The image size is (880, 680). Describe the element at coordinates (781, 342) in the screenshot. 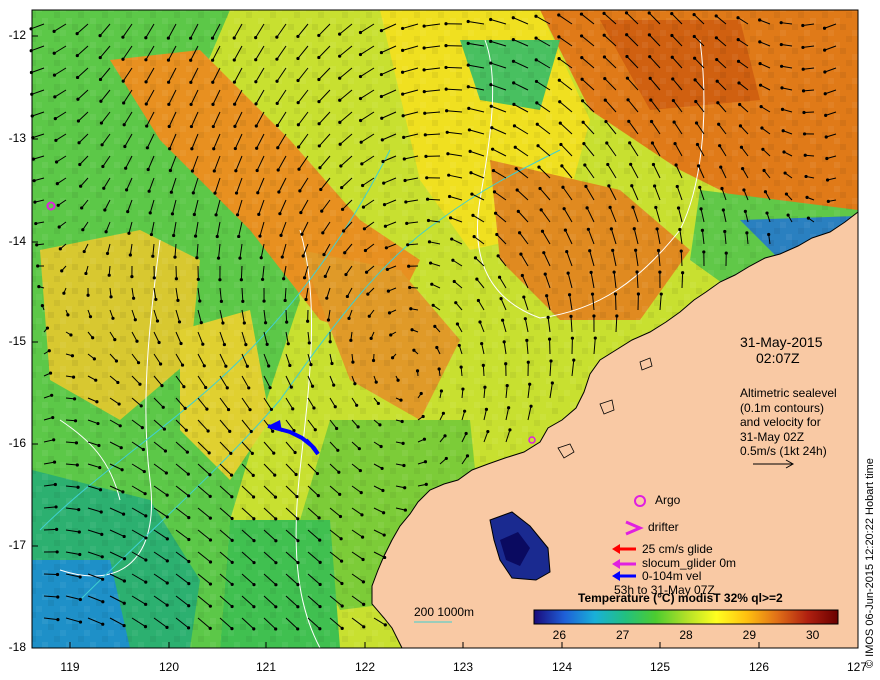

I see `date-label: 31-May-2015` at that location.